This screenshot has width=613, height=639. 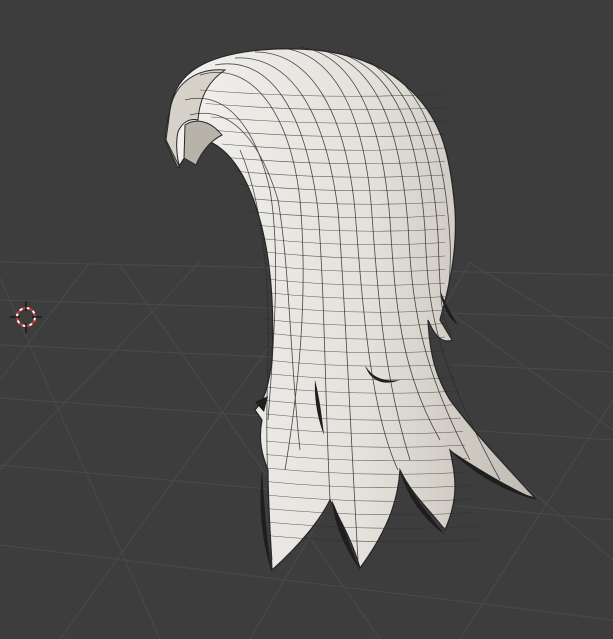 I want to click on 3d-cursor-icon, so click(x=26, y=317).